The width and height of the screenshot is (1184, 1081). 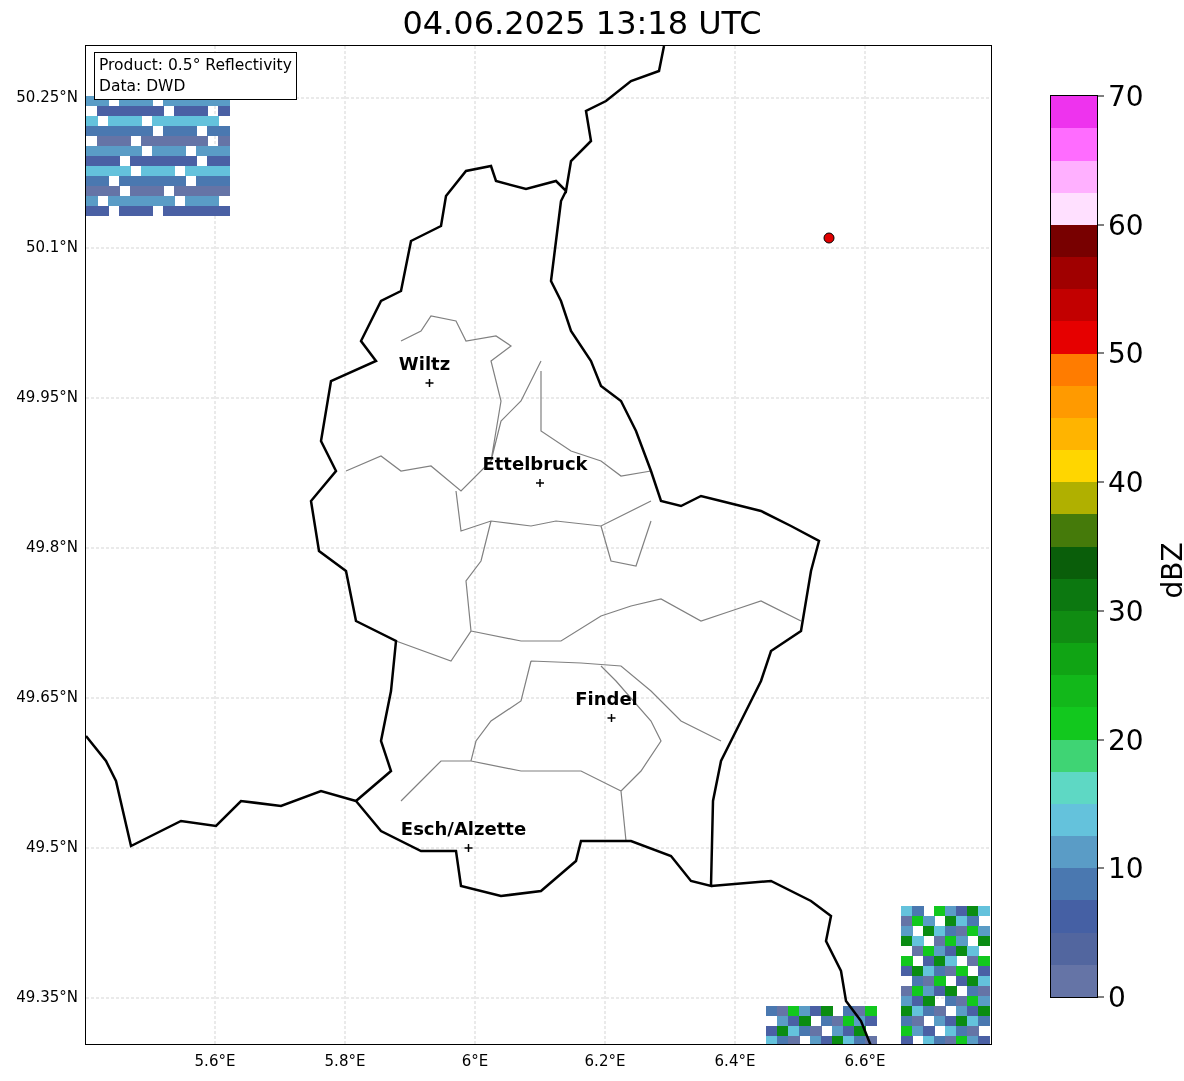 What do you see at coordinates (143, 86) in the screenshot?
I see `info-text: Data: DWD` at bounding box center [143, 86].